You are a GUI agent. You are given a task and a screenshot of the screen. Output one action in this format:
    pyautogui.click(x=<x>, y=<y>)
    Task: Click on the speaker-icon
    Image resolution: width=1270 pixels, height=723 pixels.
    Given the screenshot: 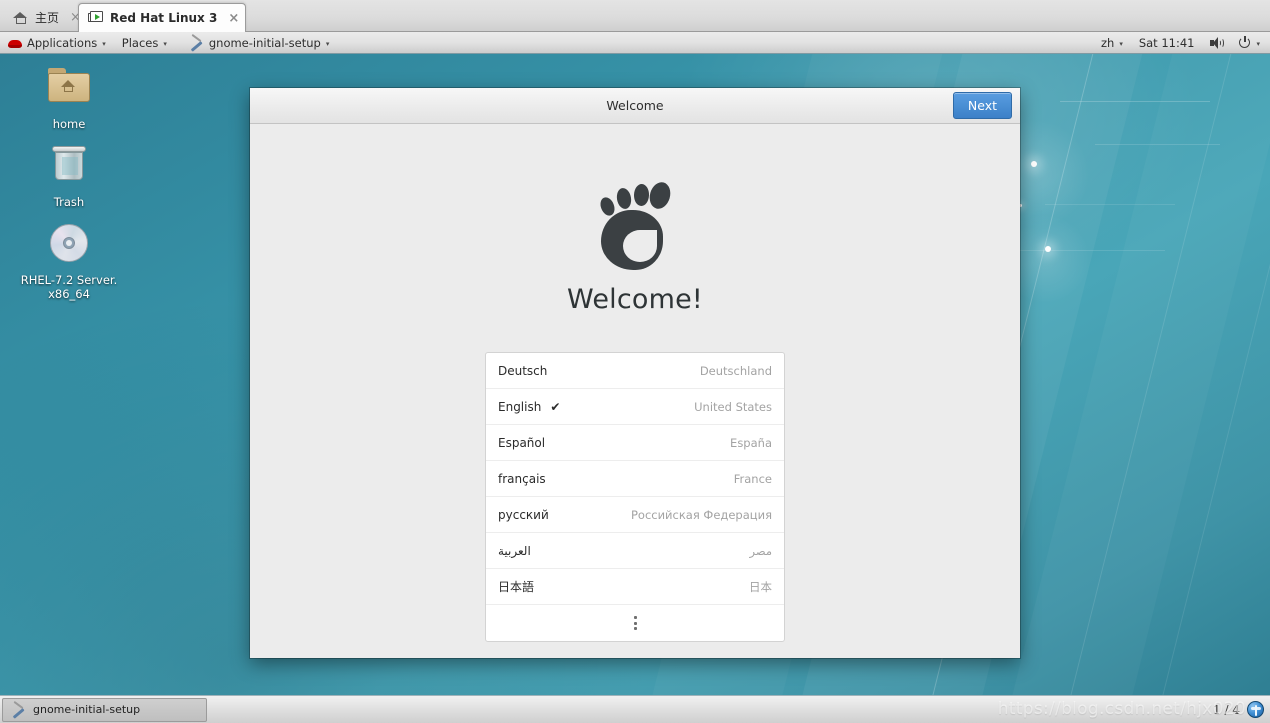 What is the action you would take?
    pyautogui.click(x=1217, y=42)
    